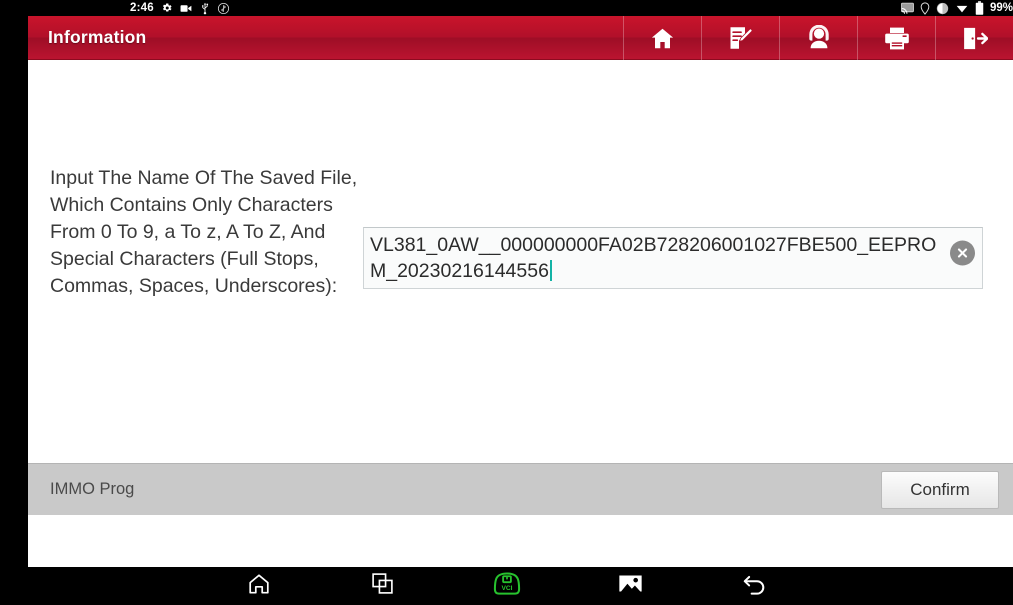 The height and width of the screenshot is (605, 1013). What do you see at coordinates (97, 37) in the screenshot?
I see `page-title: Information` at bounding box center [97, 37].